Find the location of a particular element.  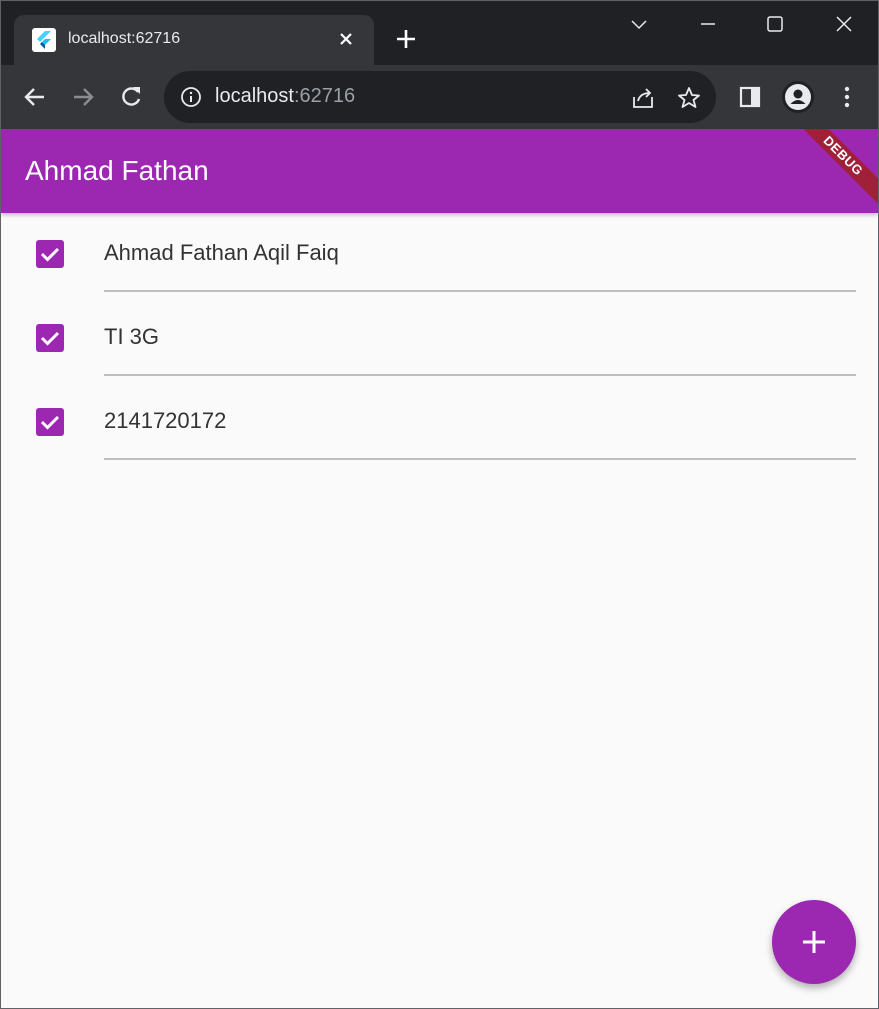

tab-title: localhost:62716 is located at coordinates (124, 38).